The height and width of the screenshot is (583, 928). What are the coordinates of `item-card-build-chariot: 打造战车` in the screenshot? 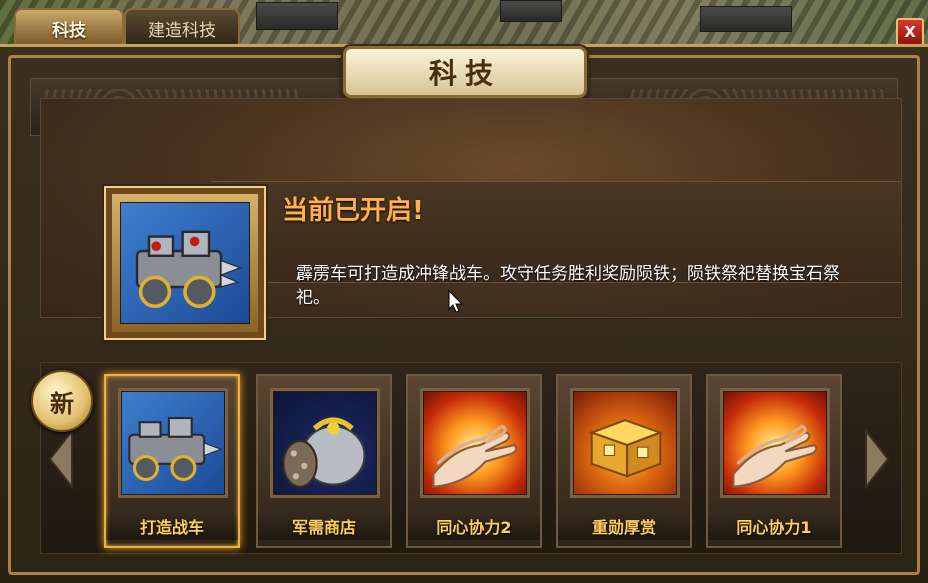 It's located at (172, 461).